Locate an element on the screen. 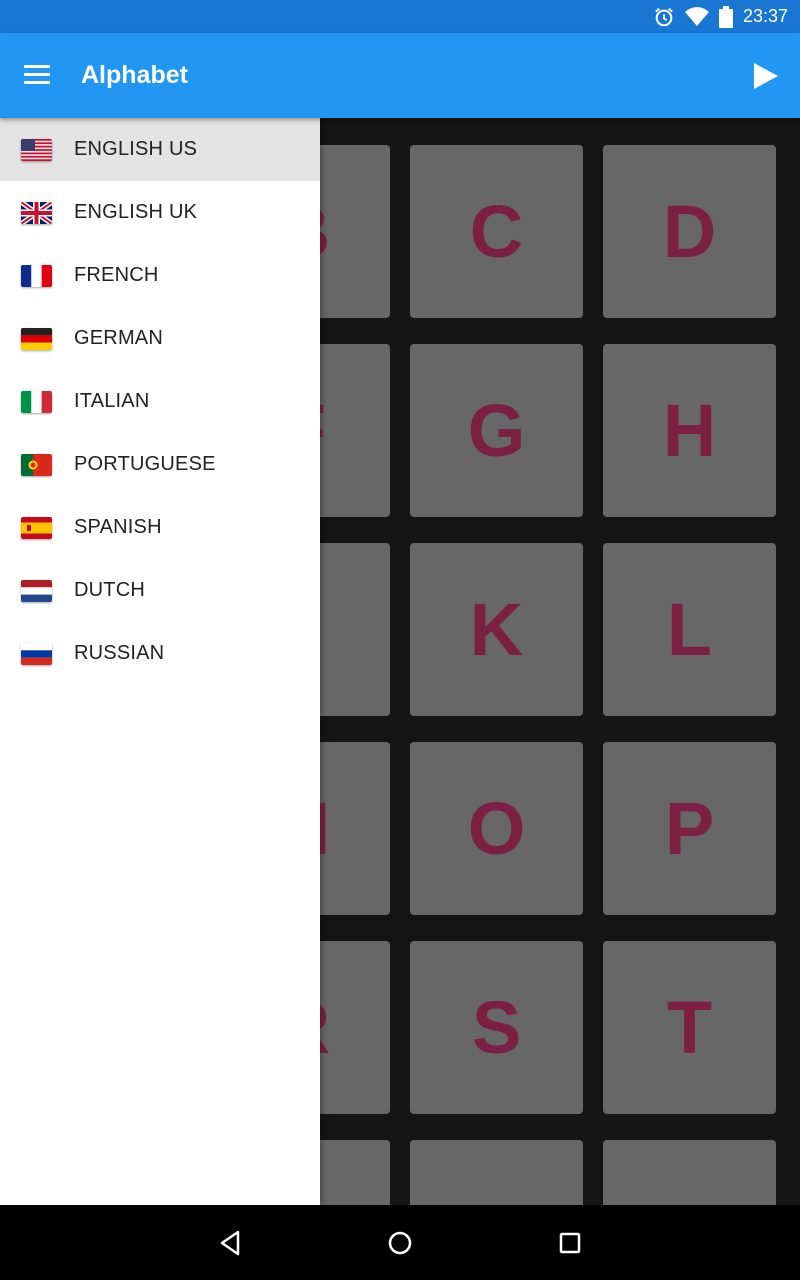 The image size is (800, 1280). drawer-item-russian: RUSSIAN is located at coordinates (160, 653).